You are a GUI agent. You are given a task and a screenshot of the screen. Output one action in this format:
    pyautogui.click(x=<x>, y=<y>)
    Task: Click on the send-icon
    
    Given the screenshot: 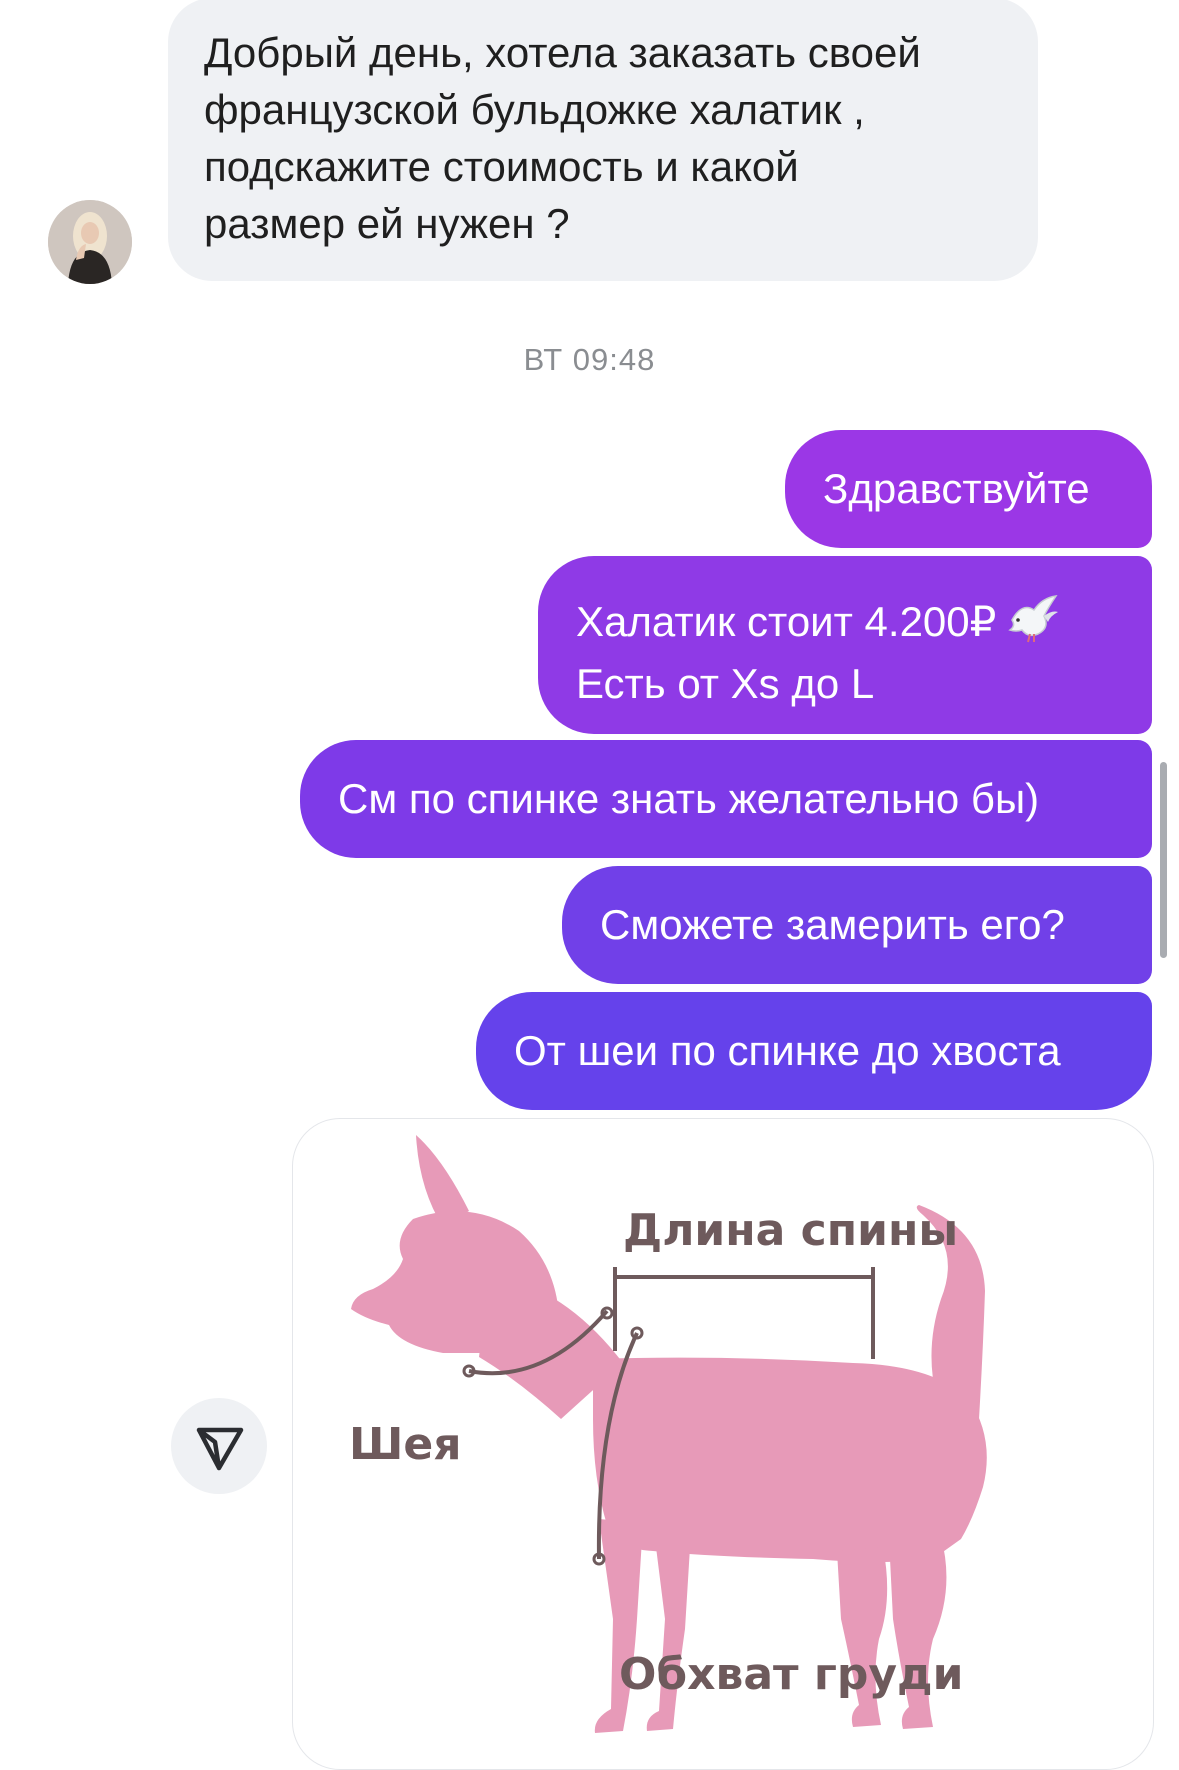 What is the action you would take?
    pyautogui.click(x=220, y=1449)
    